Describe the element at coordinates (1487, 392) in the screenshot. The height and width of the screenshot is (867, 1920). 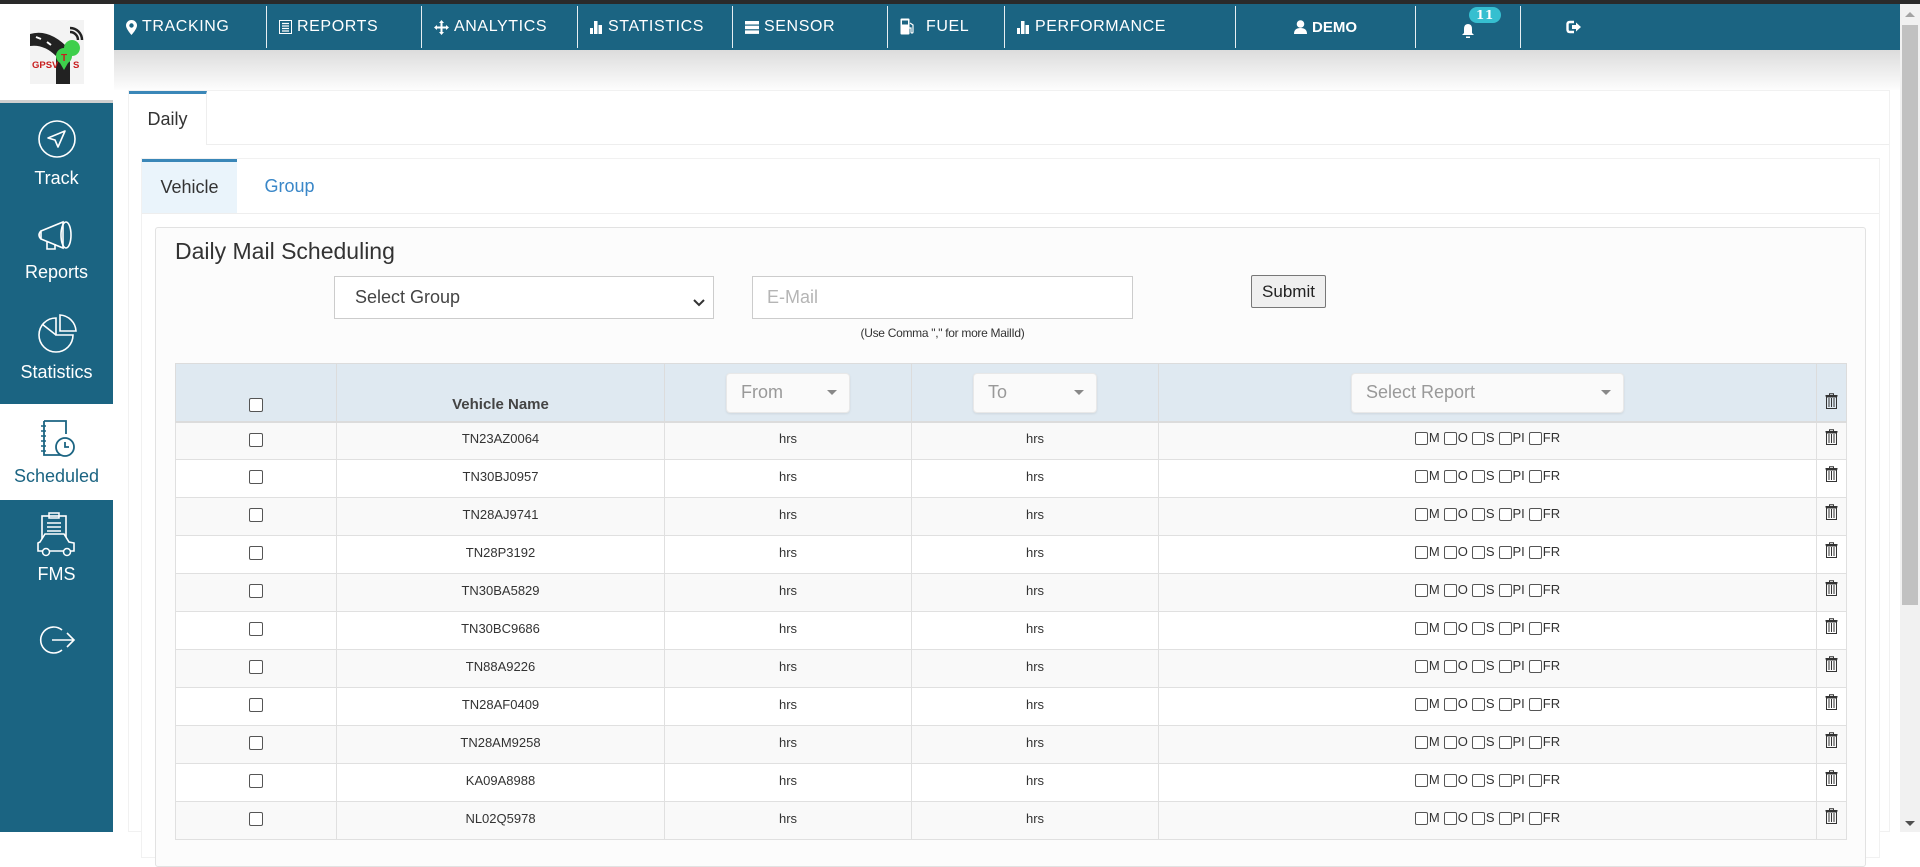
I see `report-dropdown: Select Report` at that location.